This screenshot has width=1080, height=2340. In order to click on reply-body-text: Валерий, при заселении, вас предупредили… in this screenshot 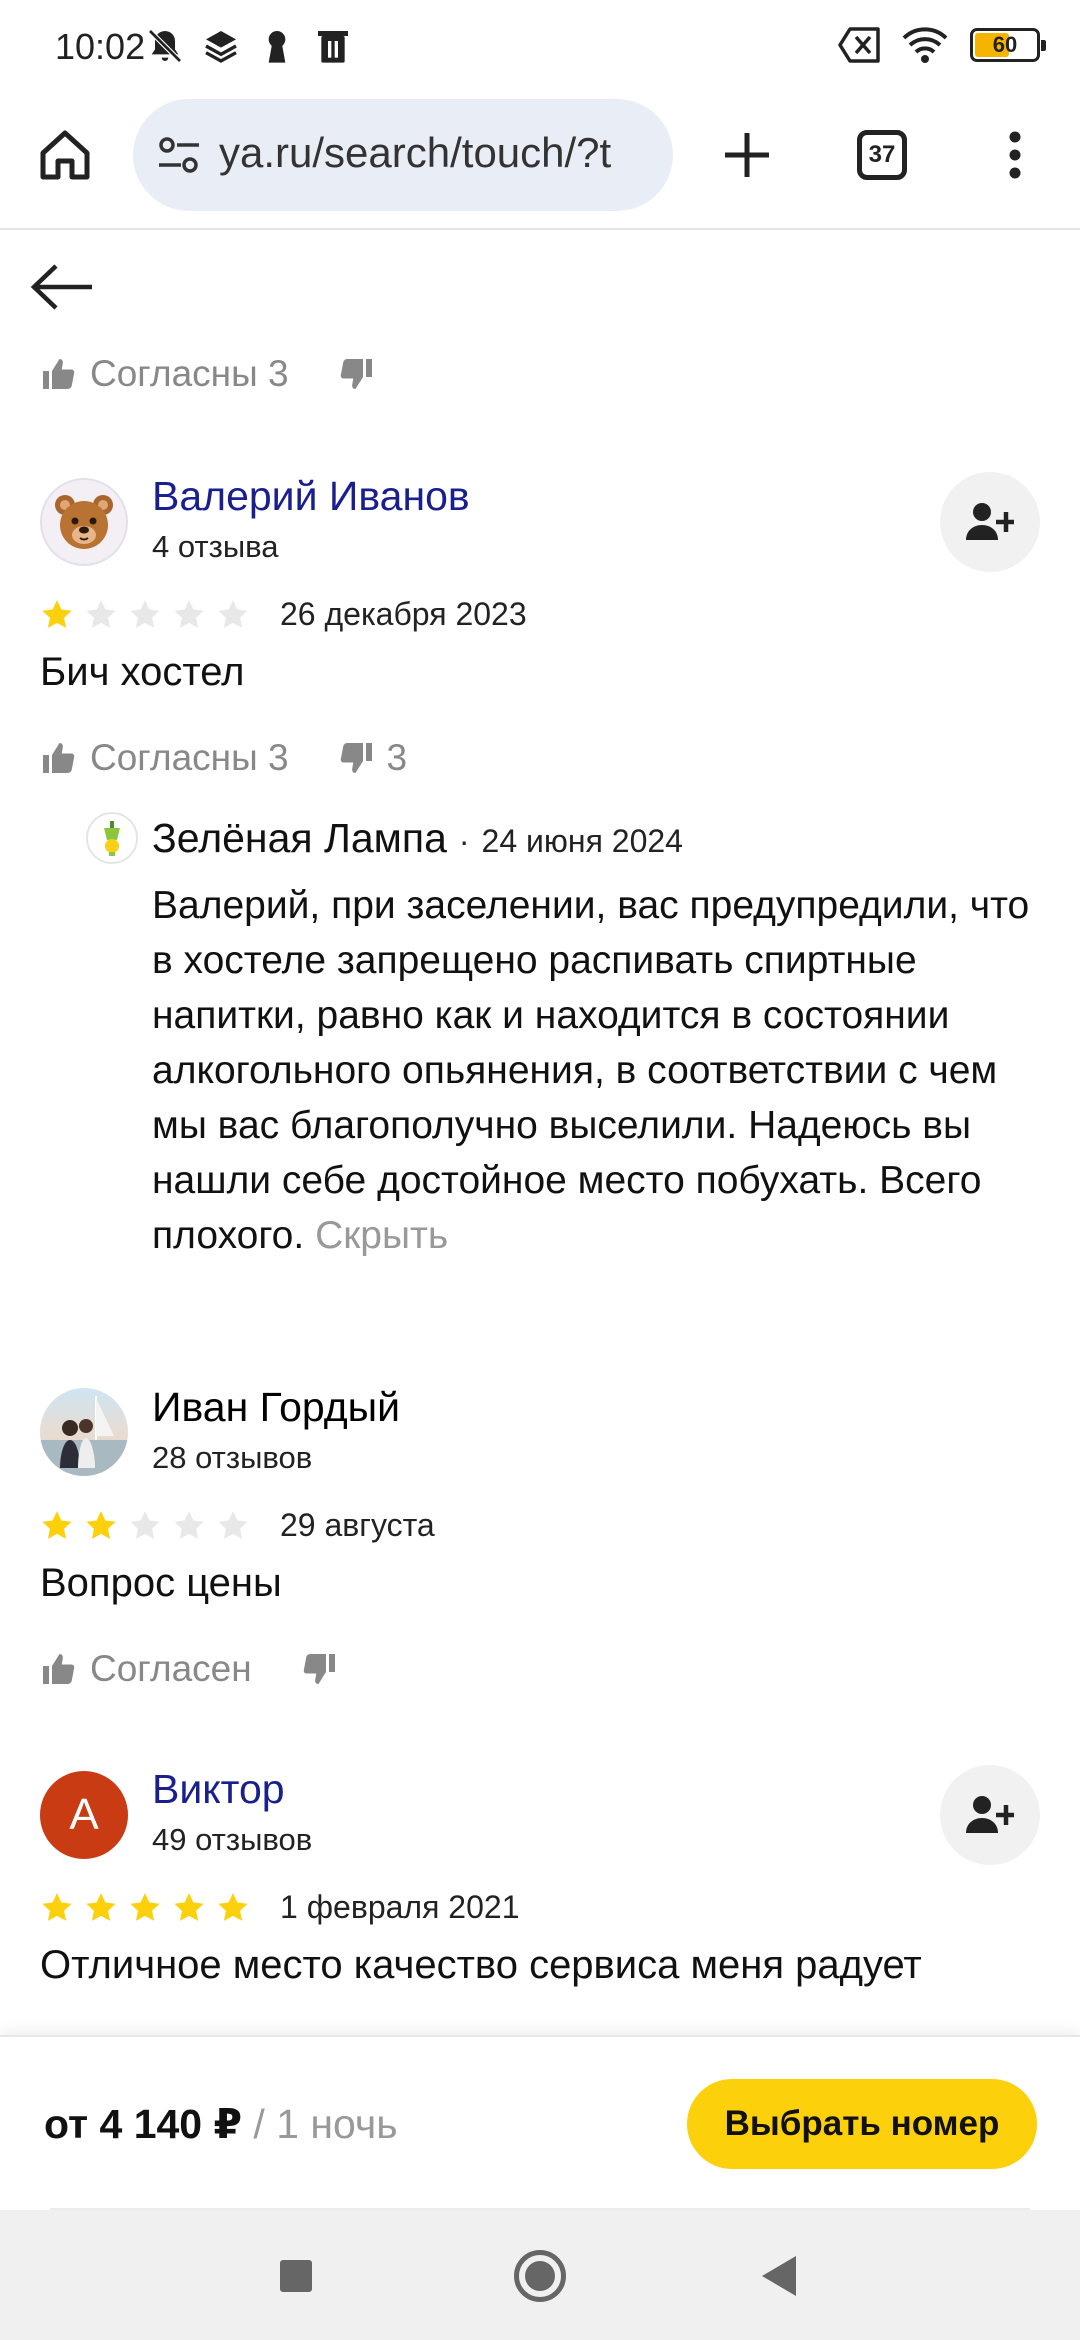, I will do `click(591, 1070)`.